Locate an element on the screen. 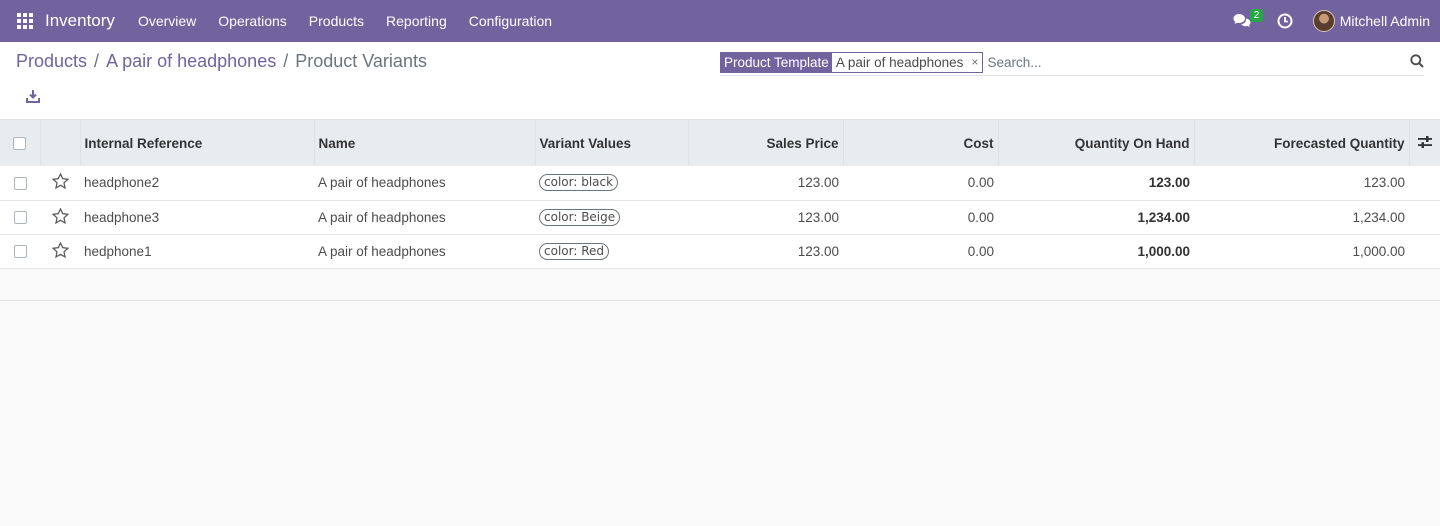  cell-forecasted-quantity: 1,000.00 is located at coordinates (1378, 251).